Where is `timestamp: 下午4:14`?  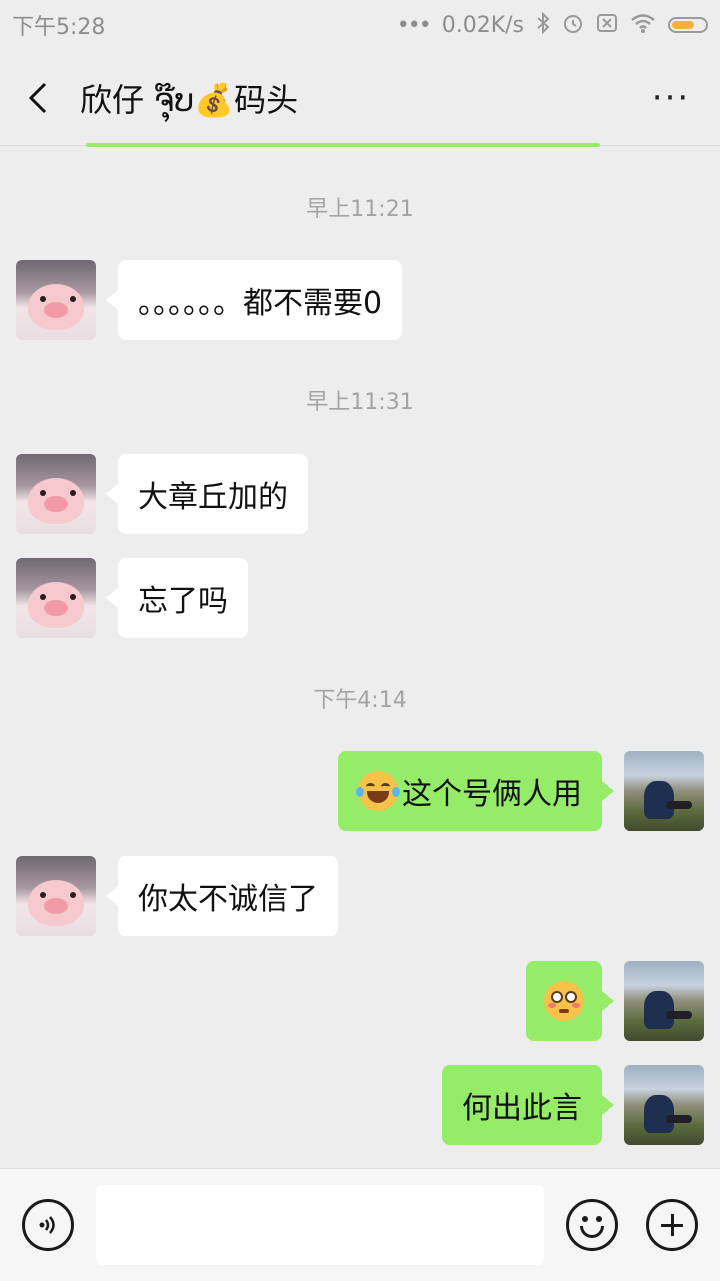
timestamp: 下午4:14 is located at coordinates (360, 700).